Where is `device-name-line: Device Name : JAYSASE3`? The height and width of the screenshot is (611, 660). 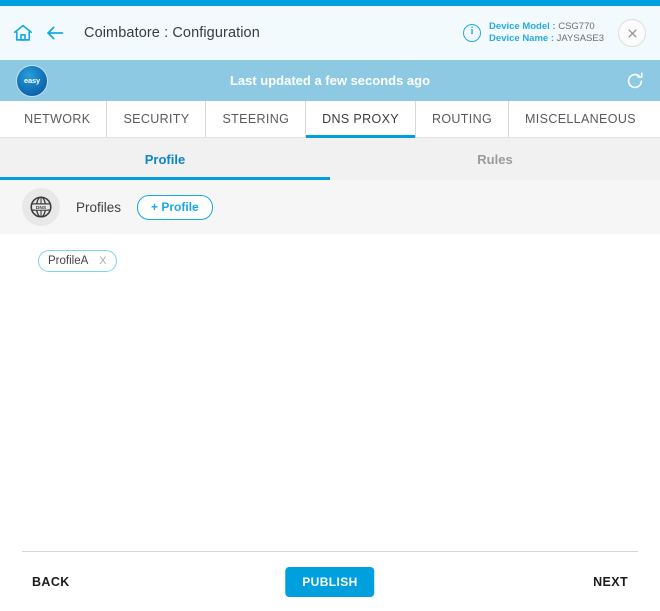
device-name-line: Device Name : JAYSASE3 is located at coordinates (546, 39).